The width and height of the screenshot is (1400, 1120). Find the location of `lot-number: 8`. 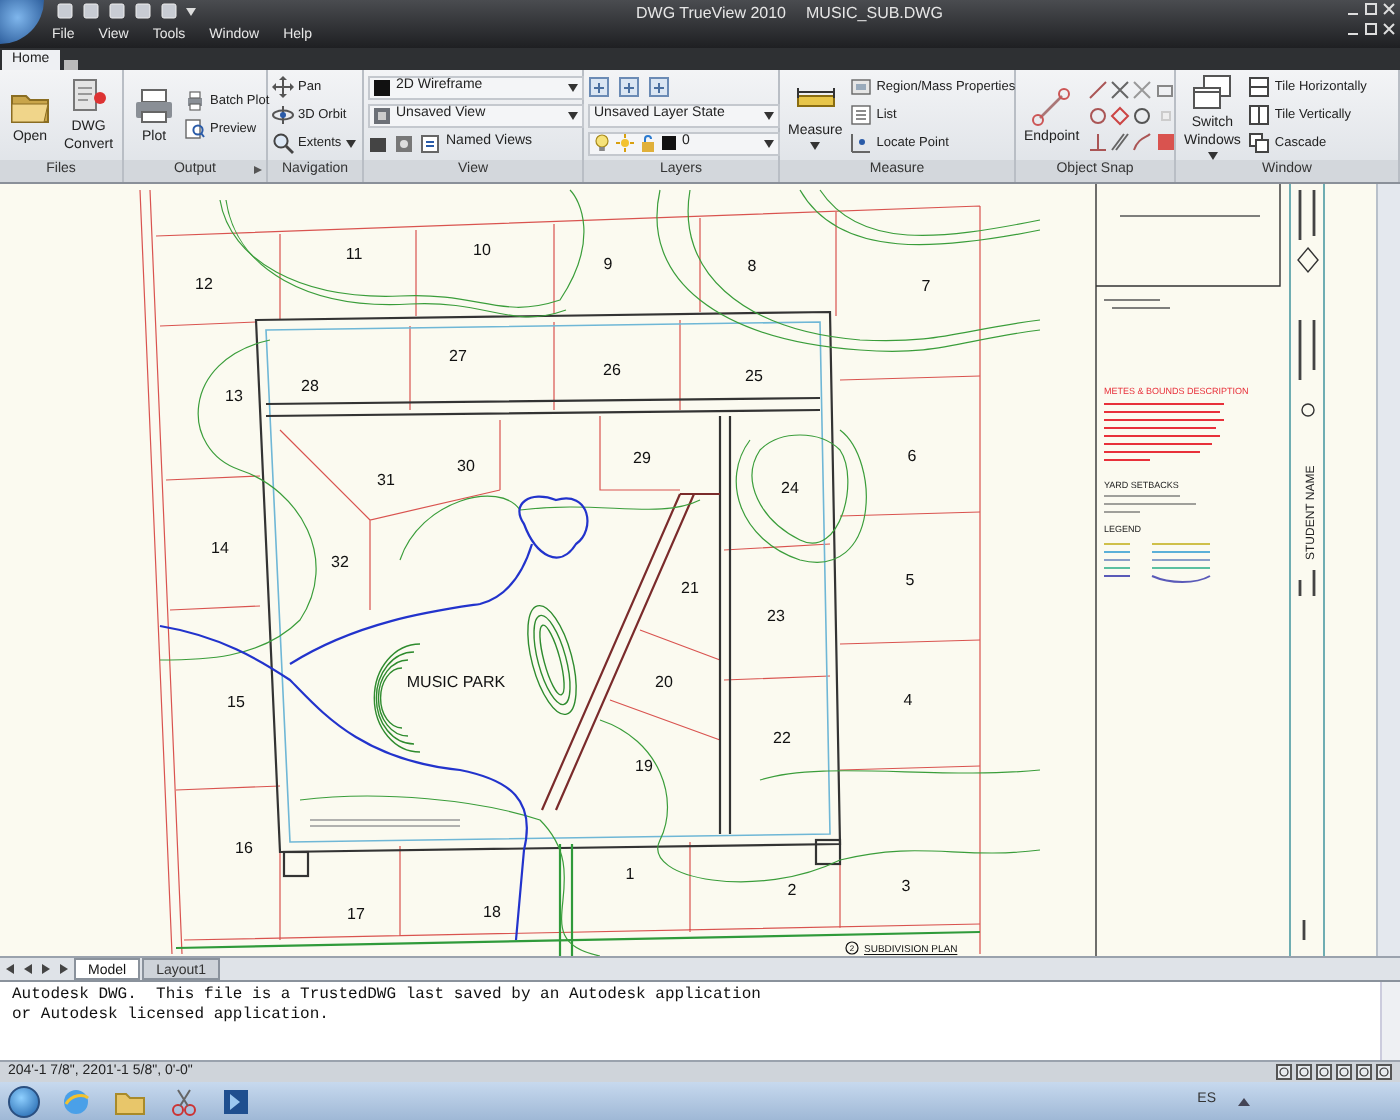

lot-number: 8 is located at coordinates (752, 266).